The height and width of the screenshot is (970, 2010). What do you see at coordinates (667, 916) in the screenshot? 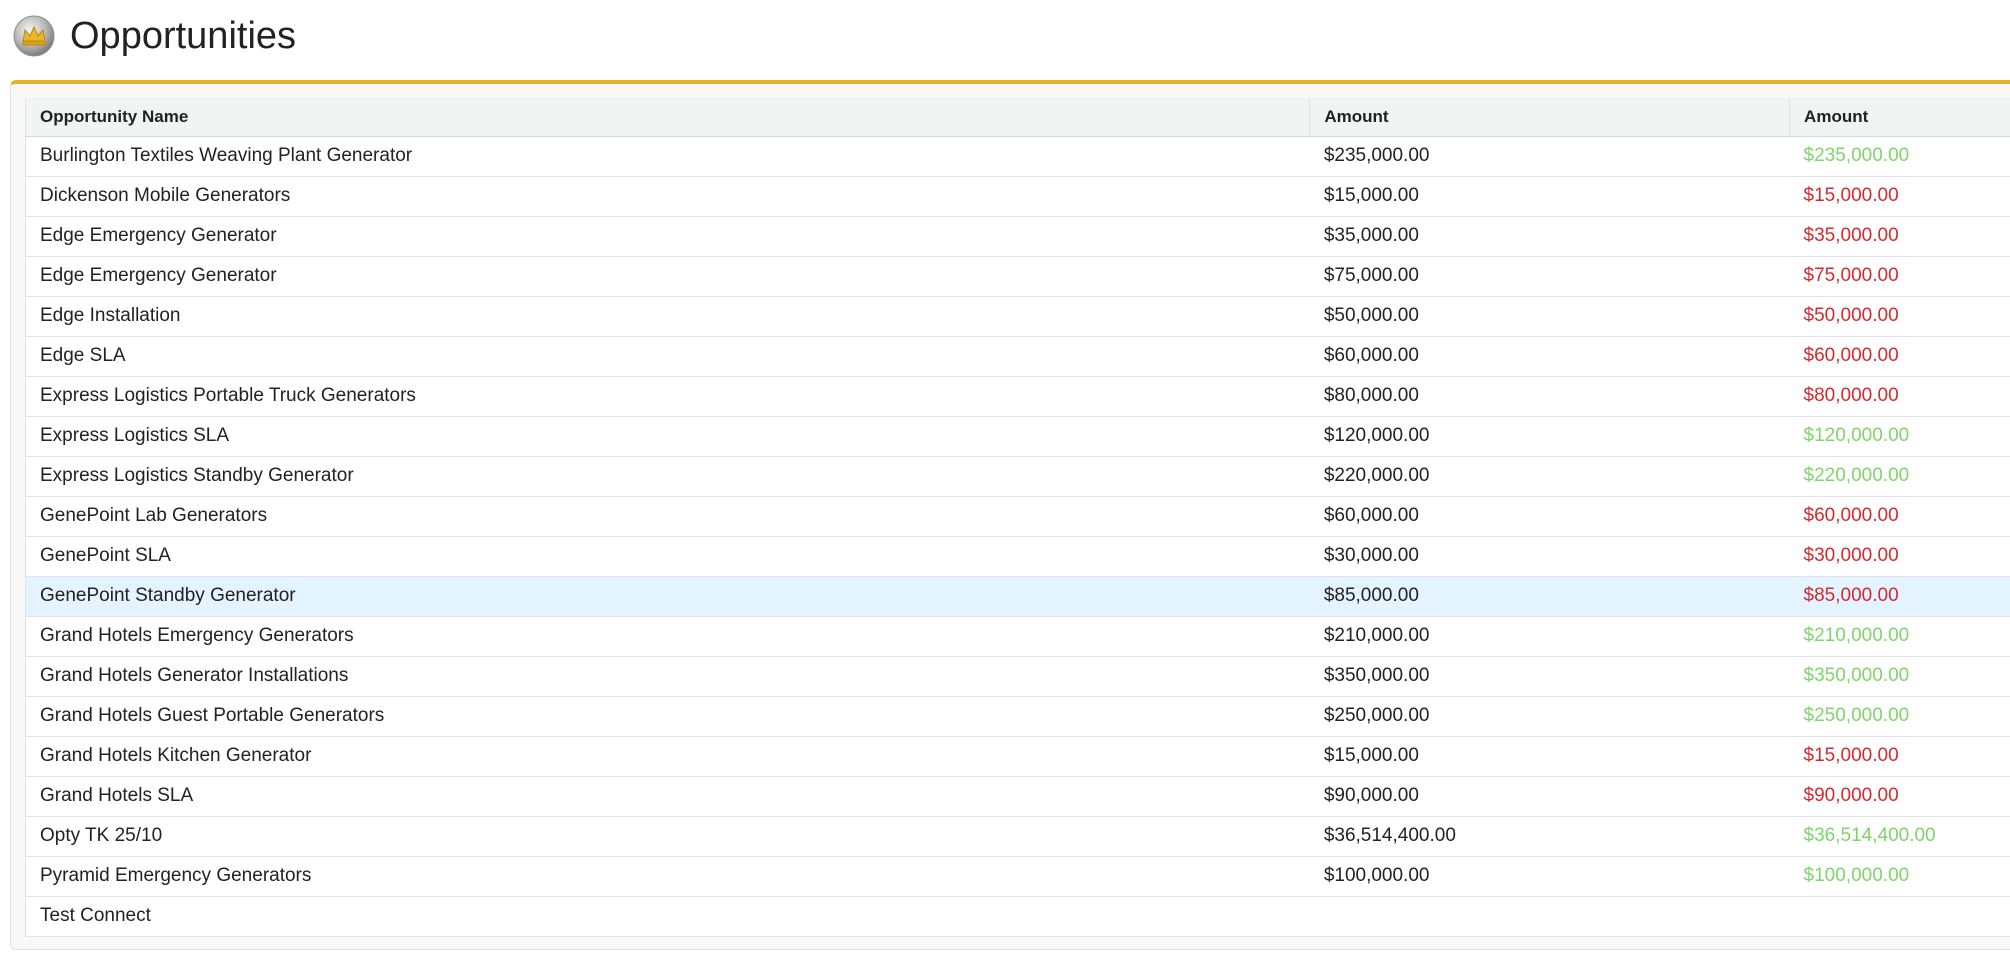
I see `opportunity-name-cell: Test Connect` at bounding box center [667, 916].